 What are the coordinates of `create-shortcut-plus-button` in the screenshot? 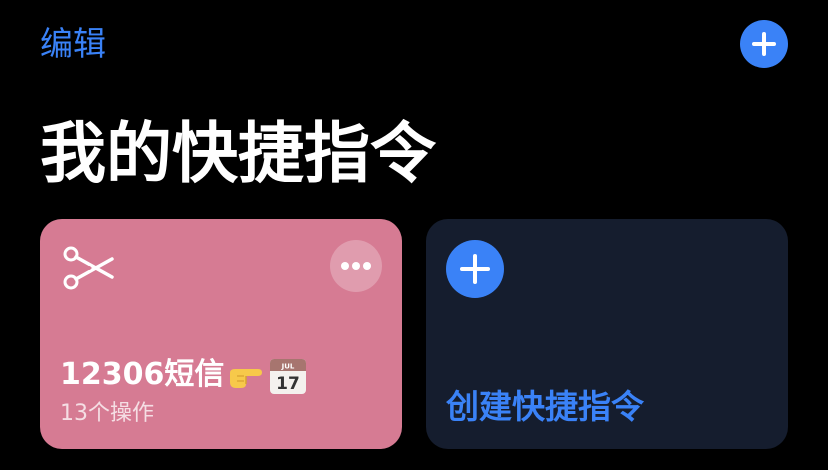 It's located at (475, 269).